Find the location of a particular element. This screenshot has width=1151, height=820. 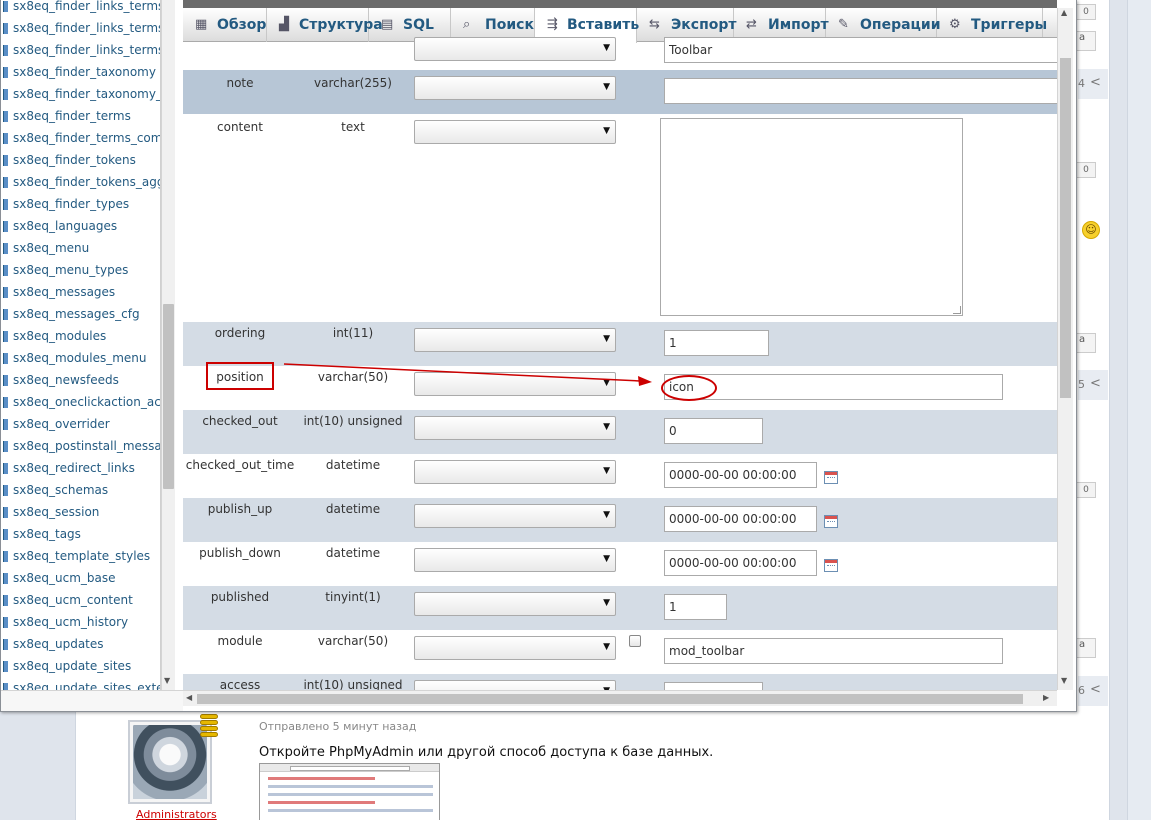

content-textarea is located at coordinates (811, 217).